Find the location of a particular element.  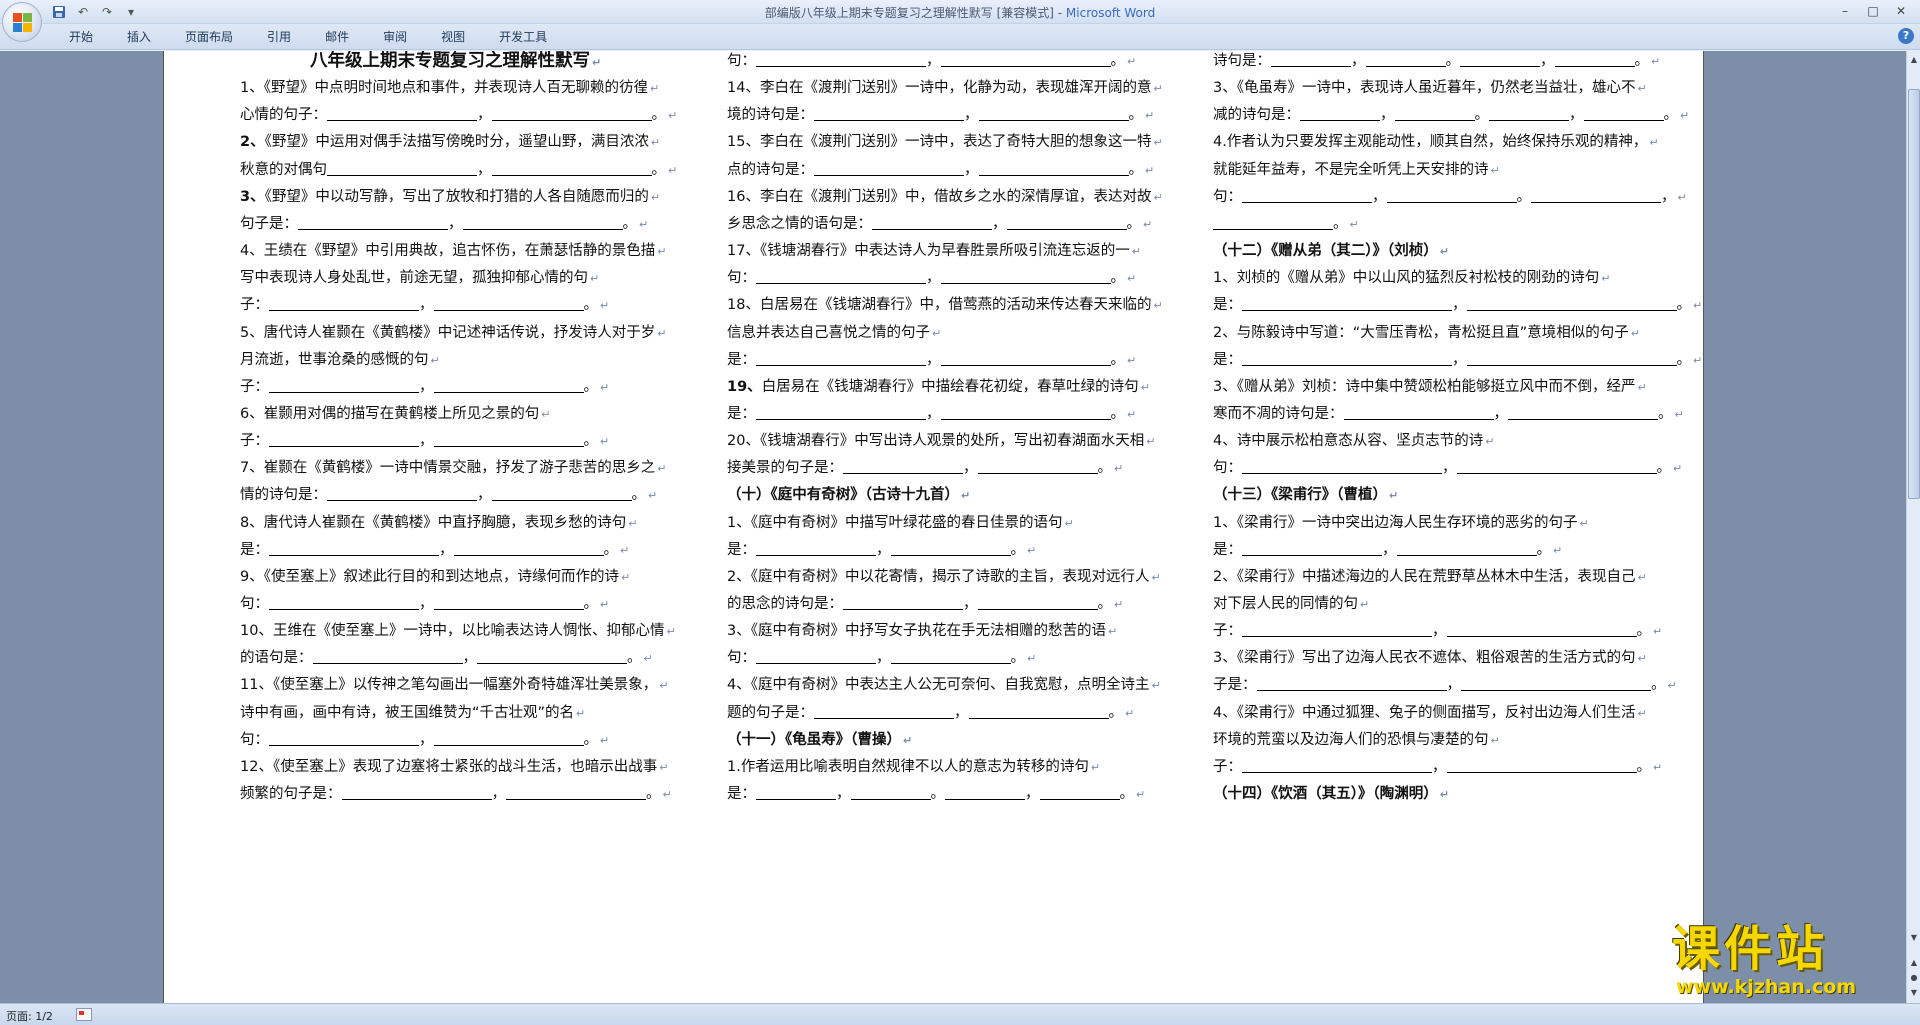

text-line: 14、李白在《渡荆门送别》一诗中，化静为动，表现雄浑开阔的意 ↵ is located at coordinates (945, 88).